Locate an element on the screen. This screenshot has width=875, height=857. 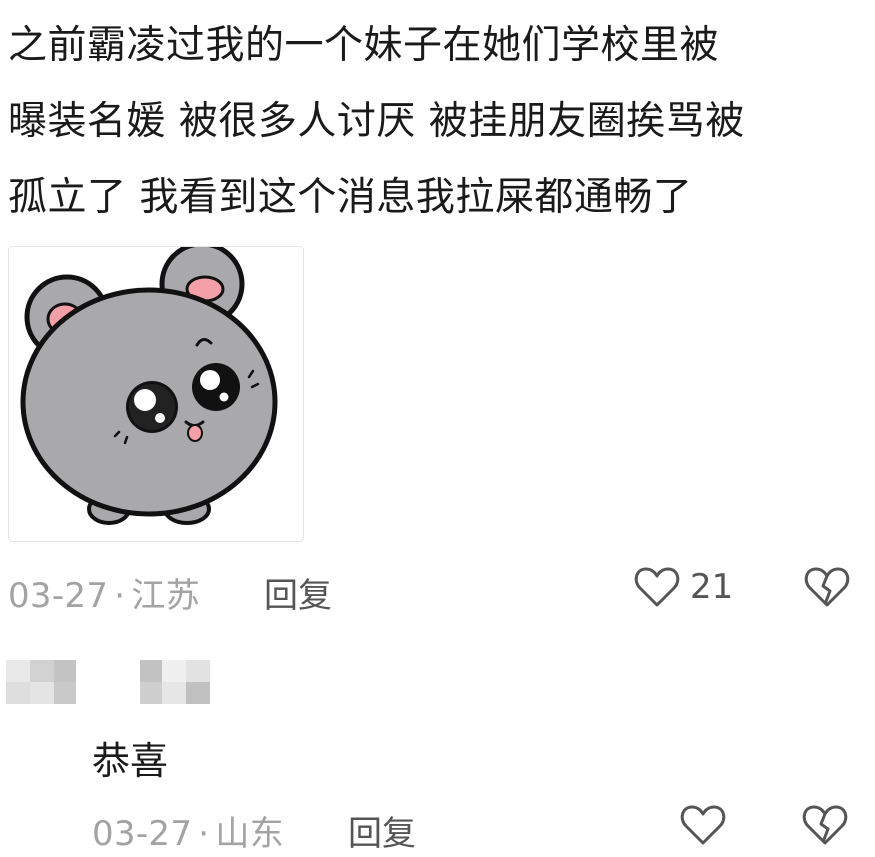
post-like-count: 21 is located at coordinates (712, 587).